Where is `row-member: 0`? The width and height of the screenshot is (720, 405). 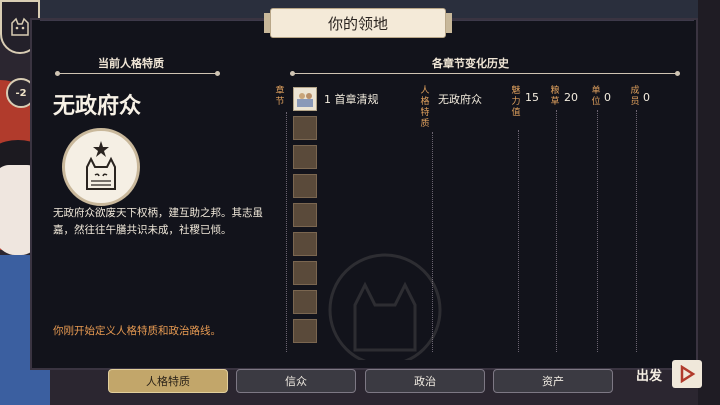
row-member: 0 is located at coordinates (646, 97).